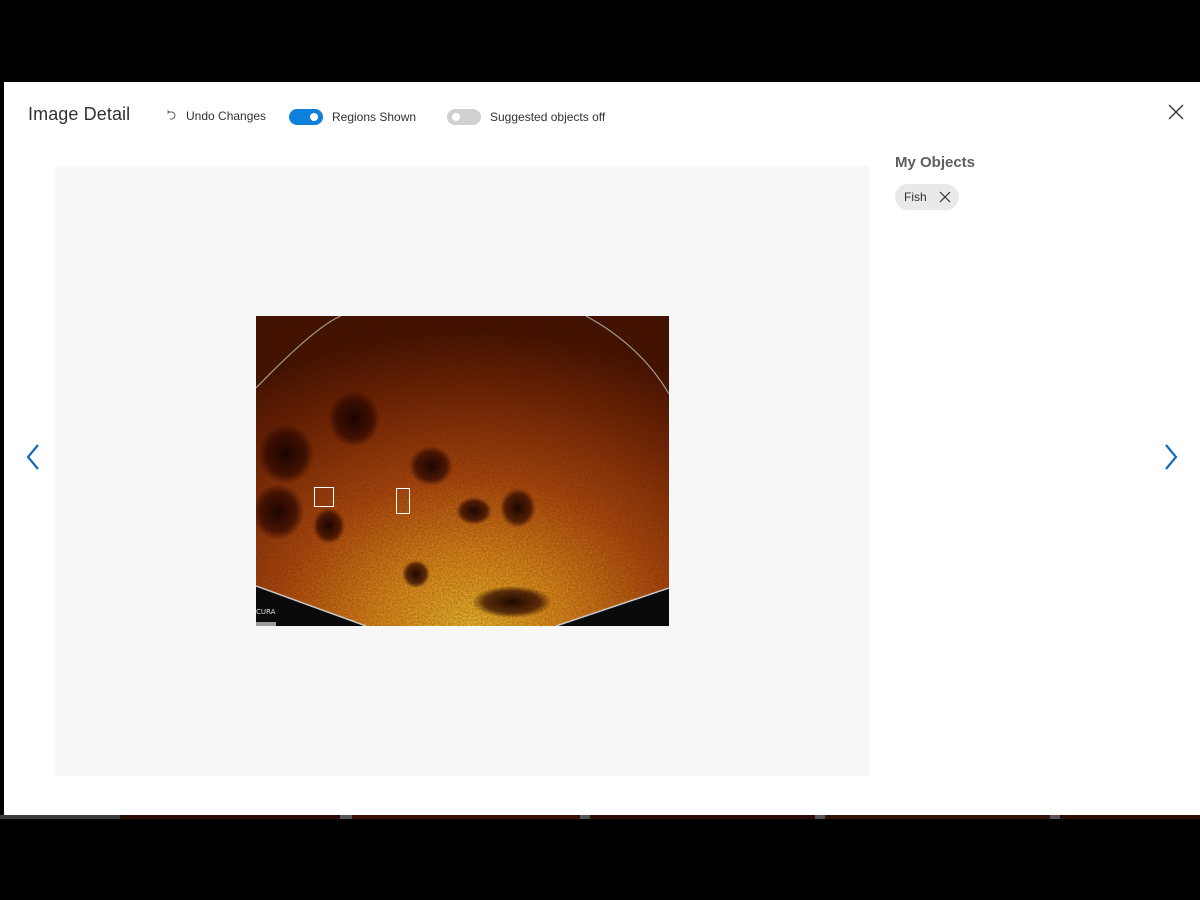 The width and height of the screenshot is (1200, 900). I want to click on next-image-button, so click(1170, 457).